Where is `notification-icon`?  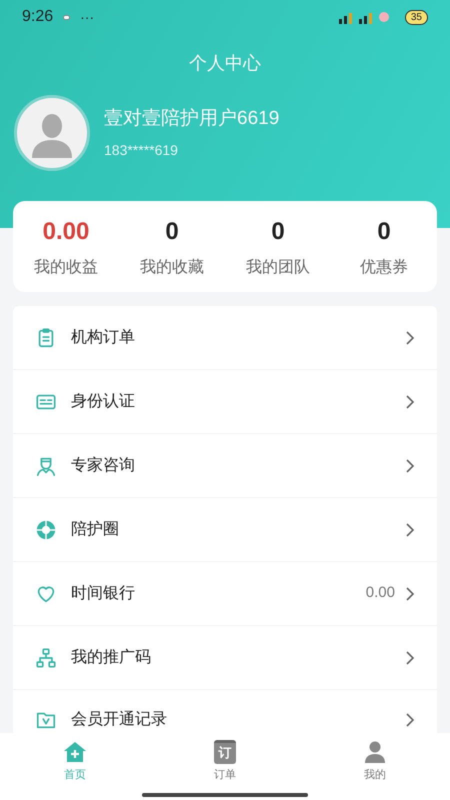 notification-icon is located at coordinates (66, 17).